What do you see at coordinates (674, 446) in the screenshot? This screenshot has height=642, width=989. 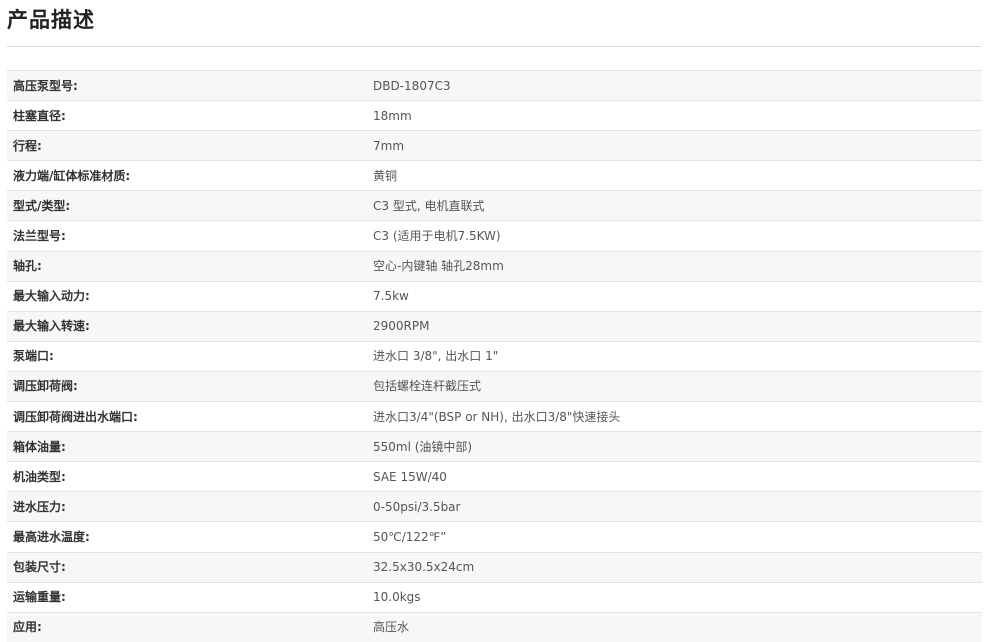 I see `spec-value: 550ml (油镜中部)` at bounding box center [674, 446].